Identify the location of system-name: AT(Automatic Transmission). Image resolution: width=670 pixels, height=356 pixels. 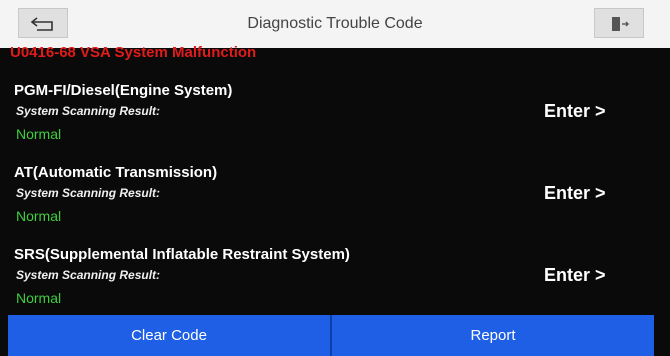
(116, 172).